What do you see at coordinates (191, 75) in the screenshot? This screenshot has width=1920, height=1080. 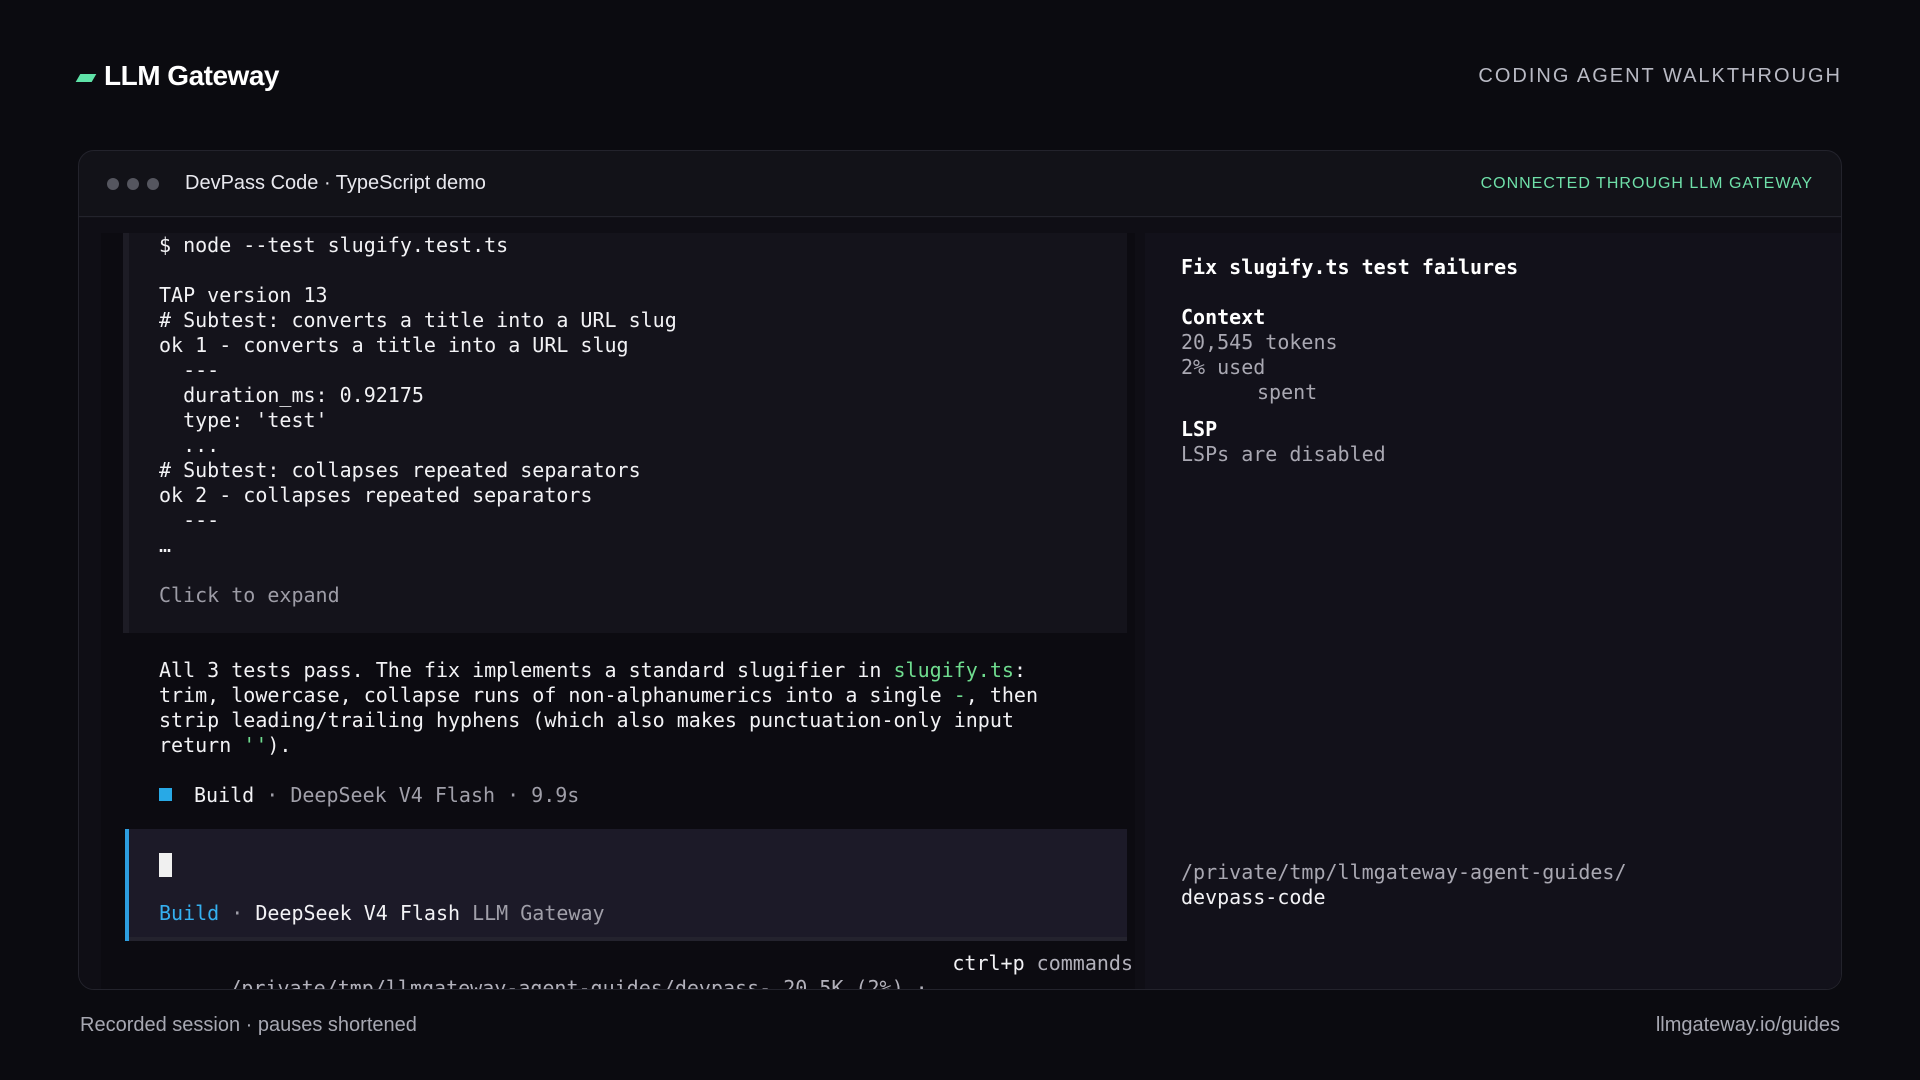 I see `brand-name: LLM Gateway` at bounding box center [191, 75].